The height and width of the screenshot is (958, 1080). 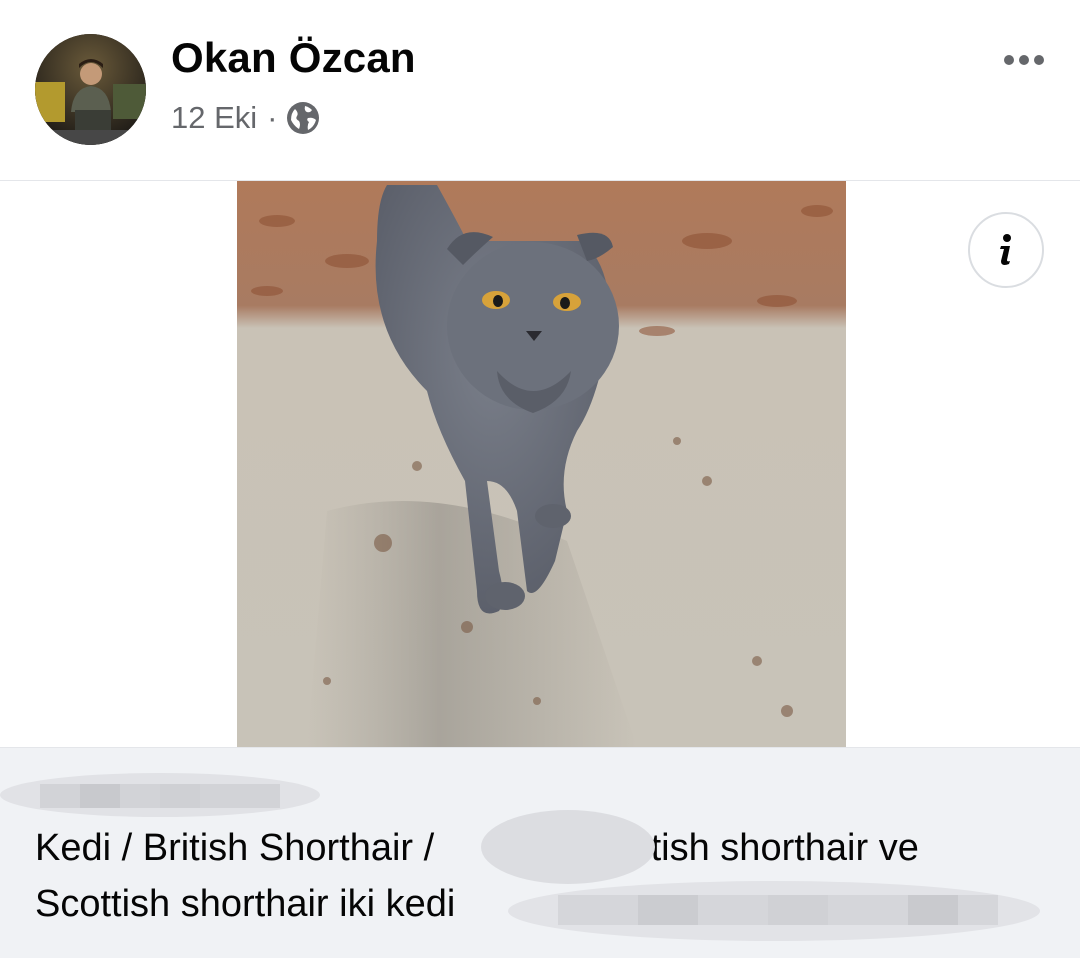 What do you see at coordinates (245, 904) in the screenshot?
I see `link-title-part-c: Scottish shorthair iki kedi` at bounding box center [245, 904].